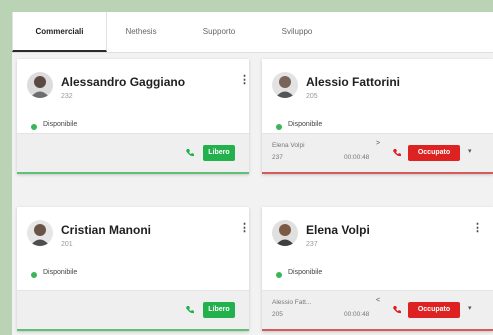 The width and height of the screenshot is (493, 335). Describe the element at coordinates (106, 230) in the screenshot. I see `operator-name: Cristian Manoni` at that location.